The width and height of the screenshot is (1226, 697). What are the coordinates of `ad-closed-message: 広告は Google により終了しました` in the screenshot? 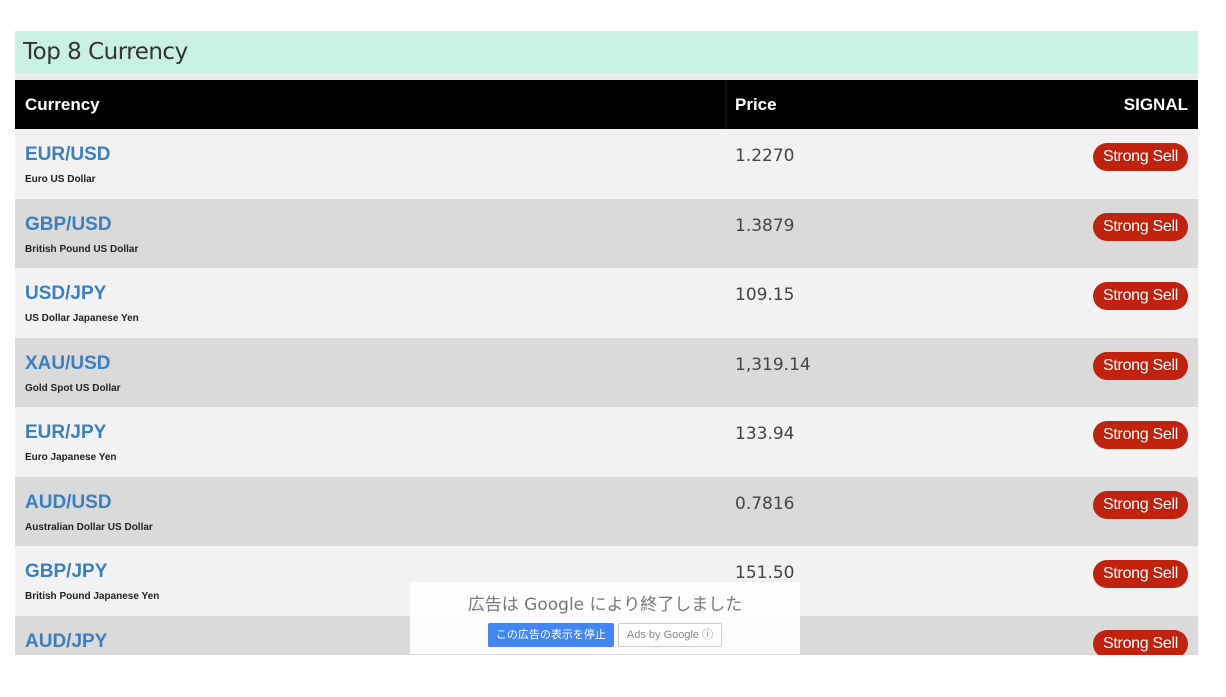 It's located at (605, 605).